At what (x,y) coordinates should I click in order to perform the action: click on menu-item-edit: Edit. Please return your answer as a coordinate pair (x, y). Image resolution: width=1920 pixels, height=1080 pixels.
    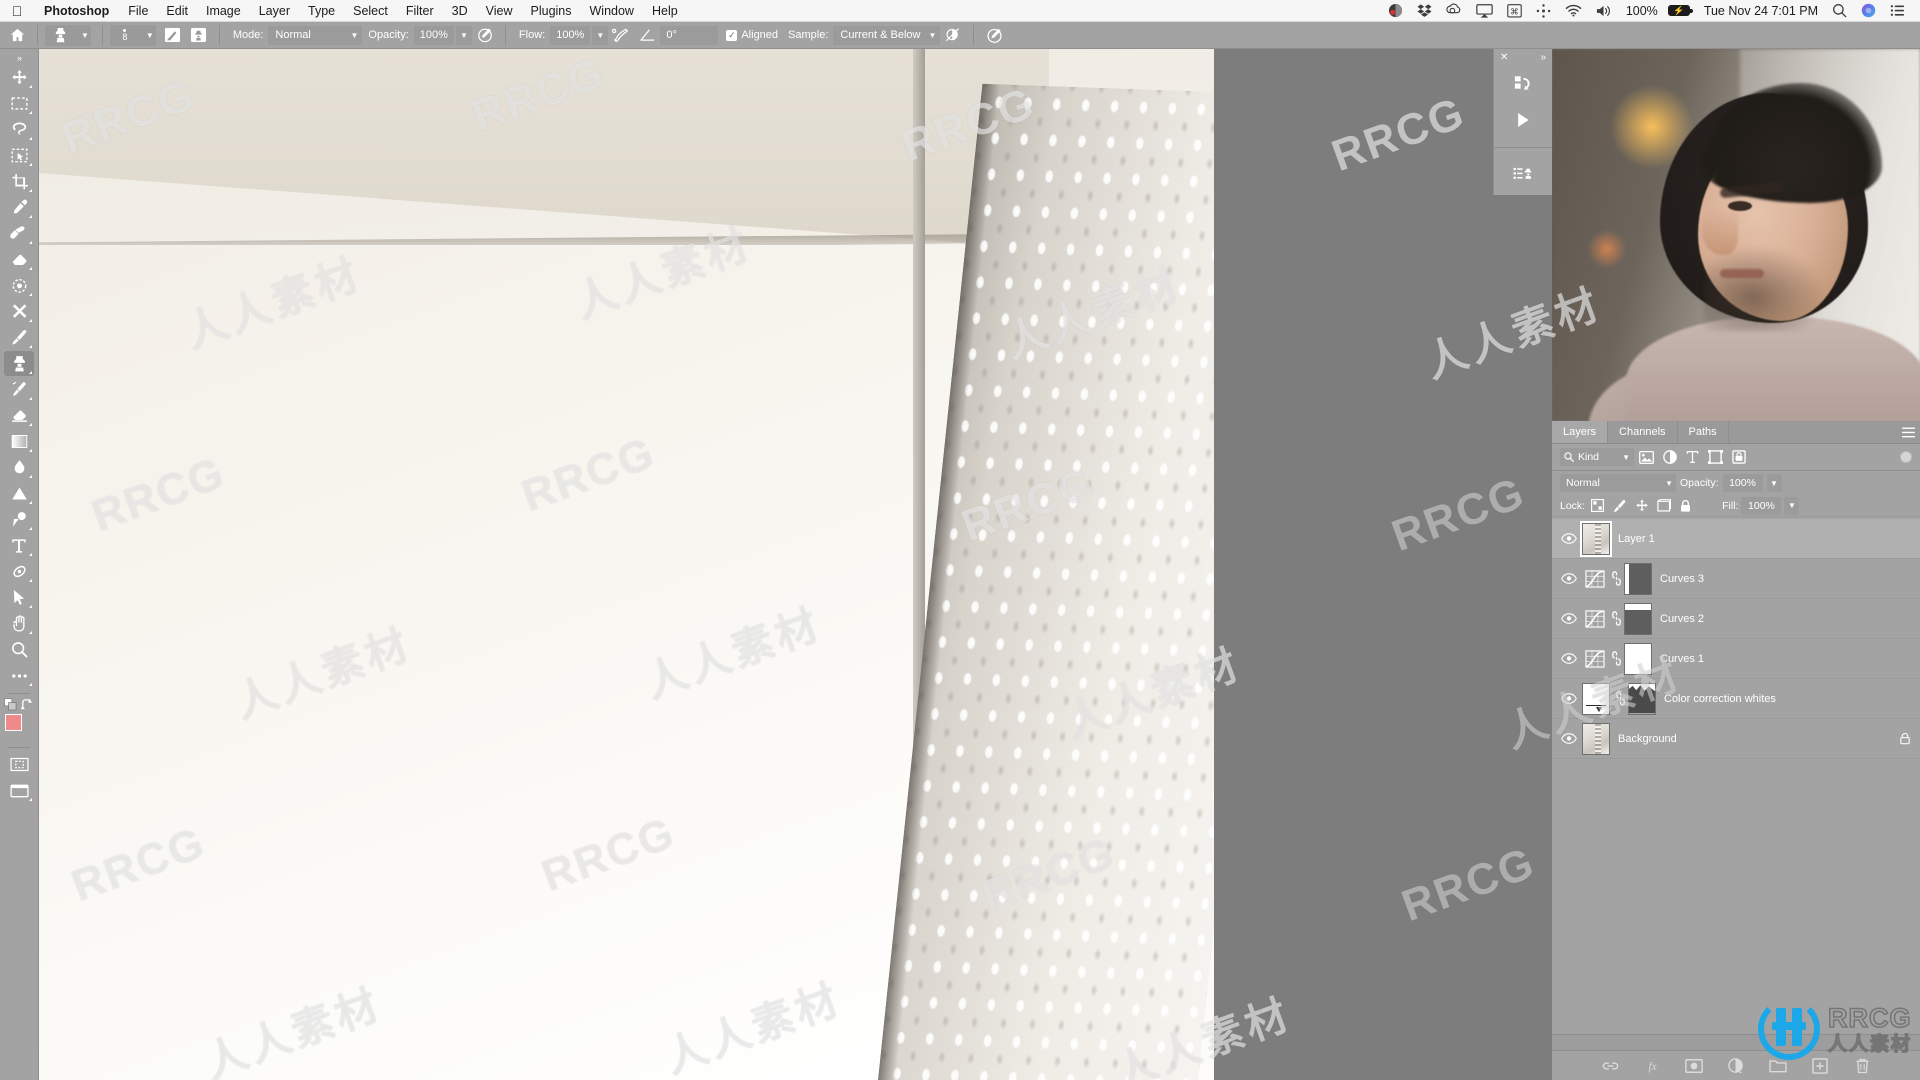
    Looking at the image, I should click on (177, 10).